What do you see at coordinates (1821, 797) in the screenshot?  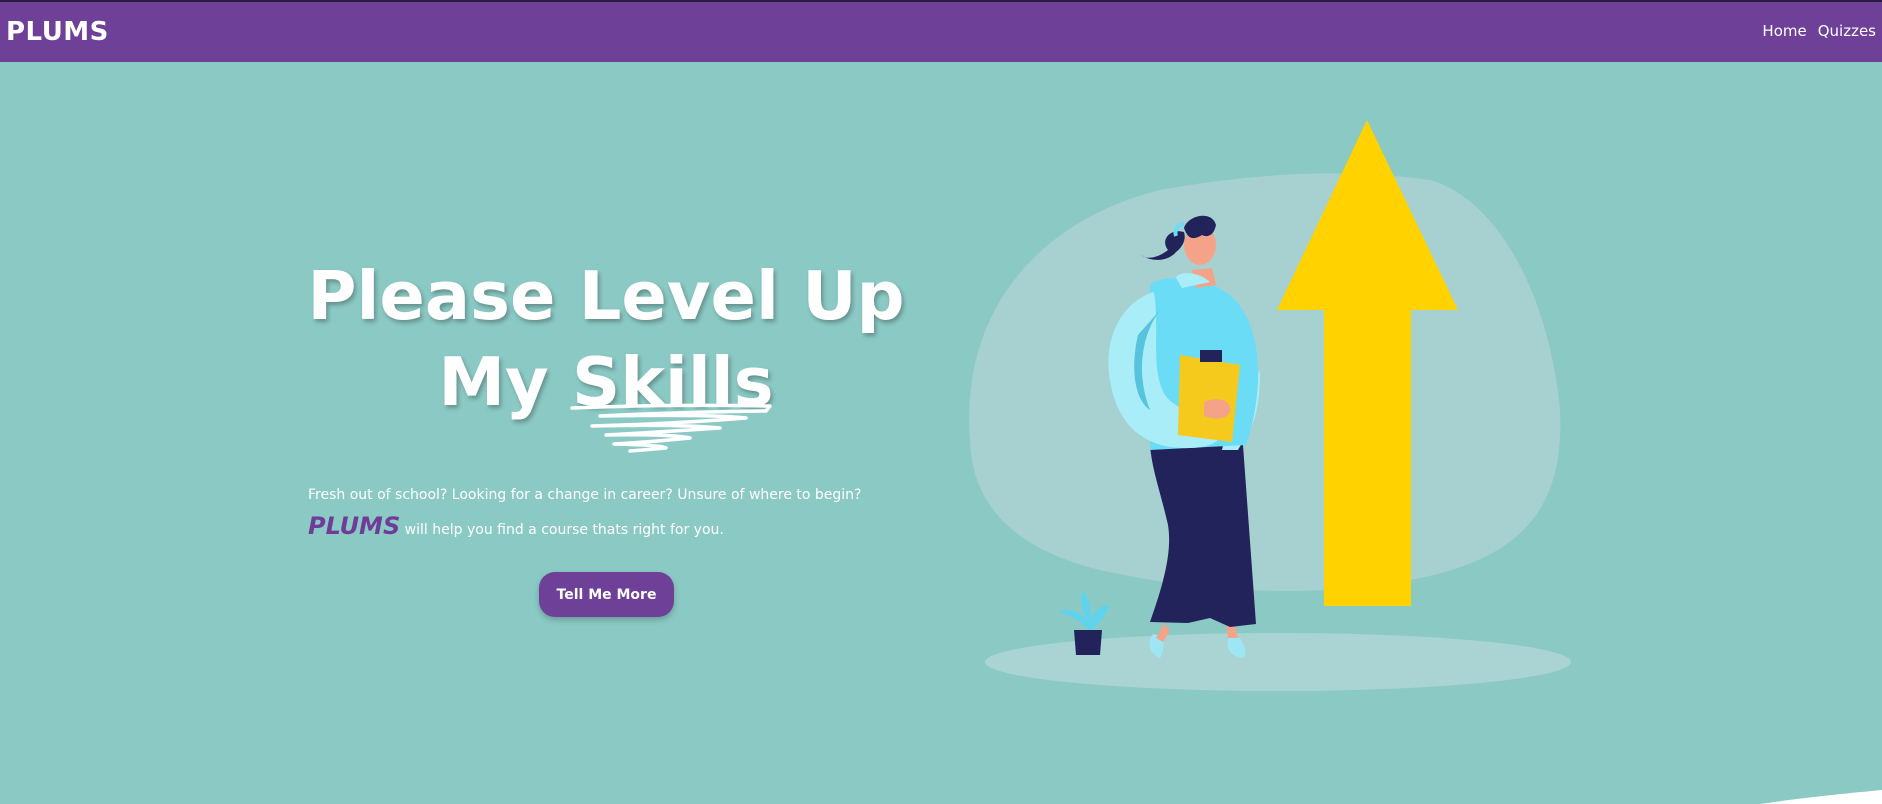 I see `corner-wave-shape` at bounding box center [1821, 797].